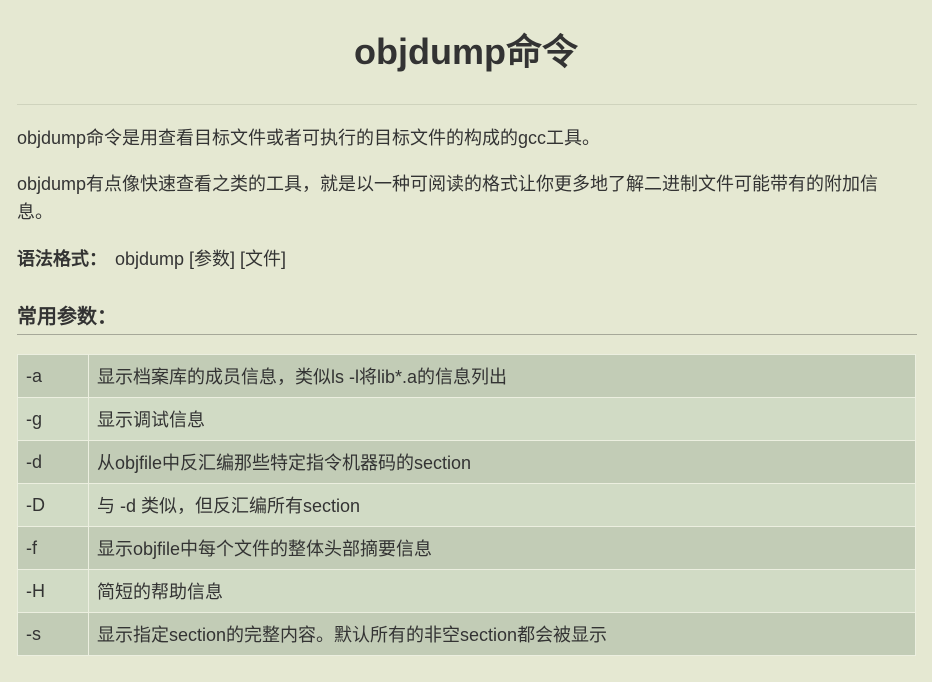  I want to click on intro-paragraph: objdump命令是用查看目标文件或者可执行的目标文件的构成的gcc工具。, so click(309, 138).